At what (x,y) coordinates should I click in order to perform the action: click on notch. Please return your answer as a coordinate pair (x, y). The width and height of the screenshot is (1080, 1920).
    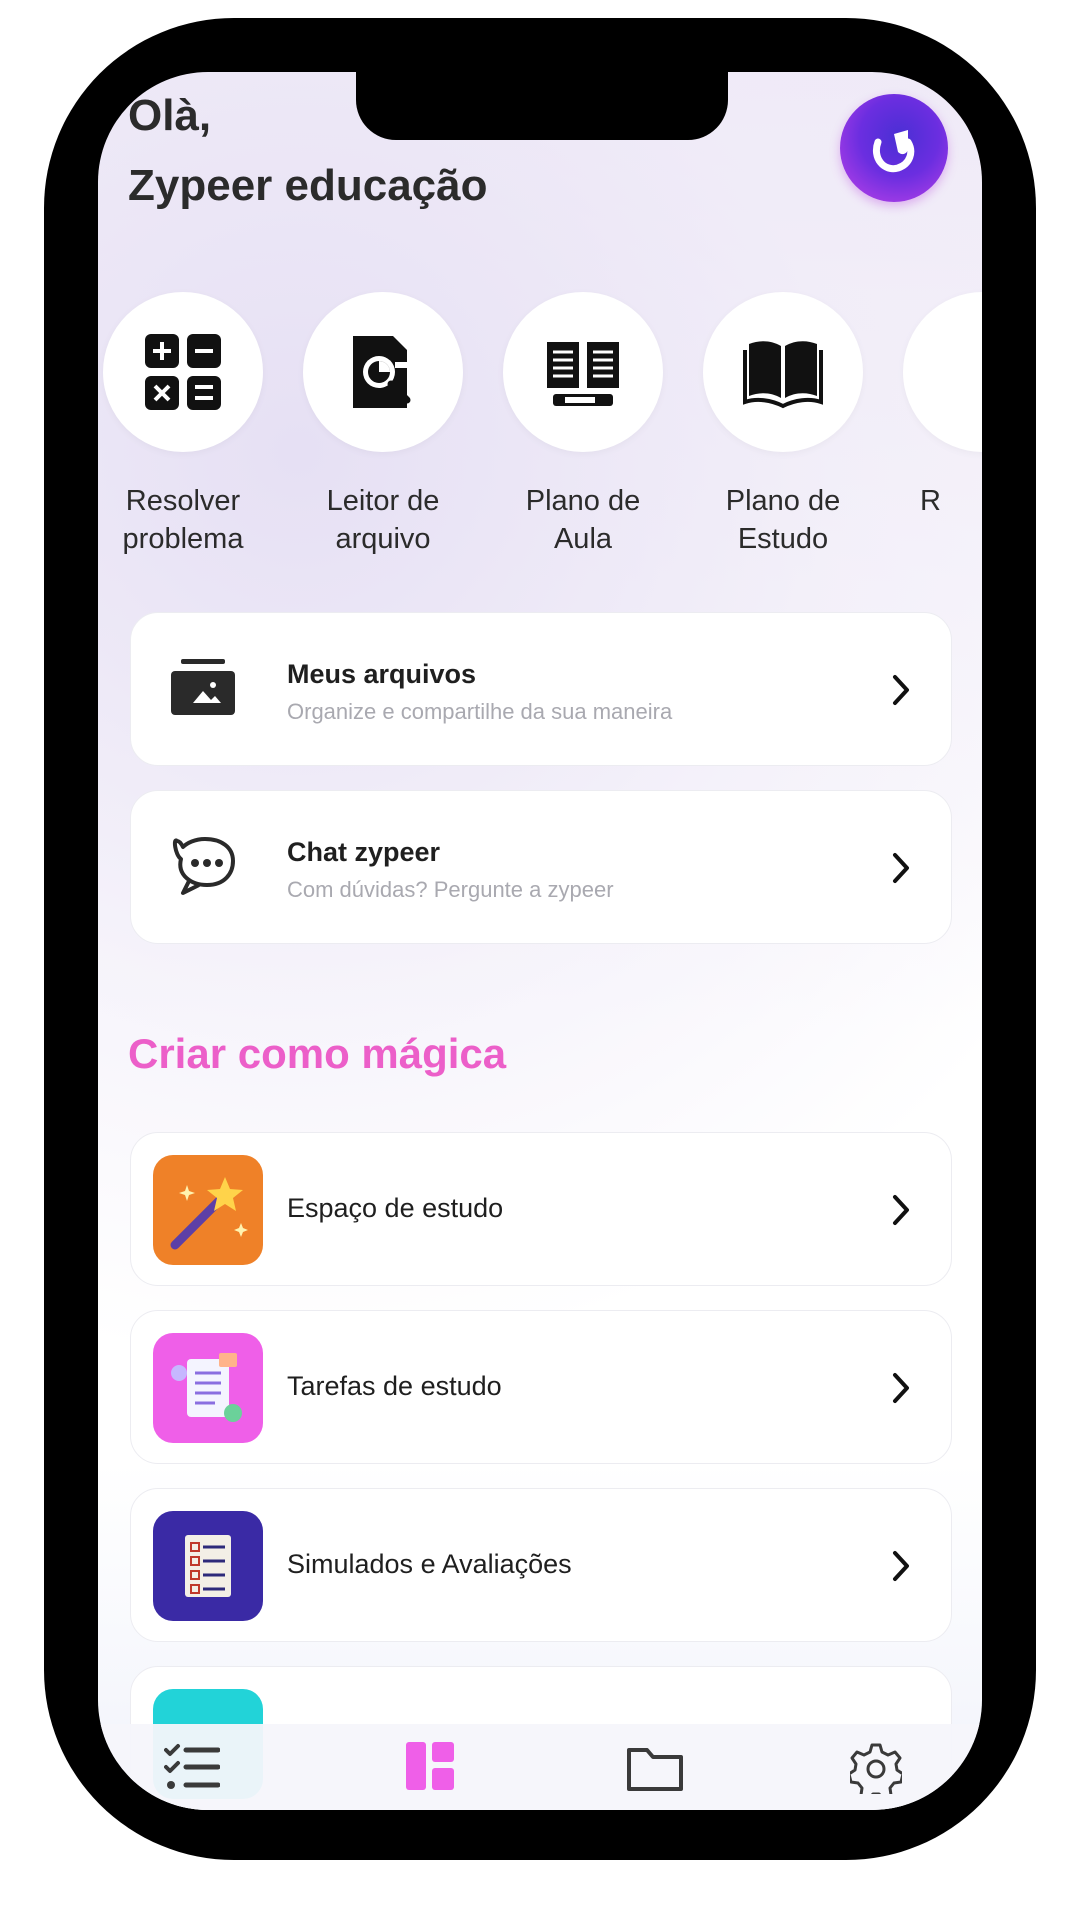
    Looking at the image, I should click on (542, 106).